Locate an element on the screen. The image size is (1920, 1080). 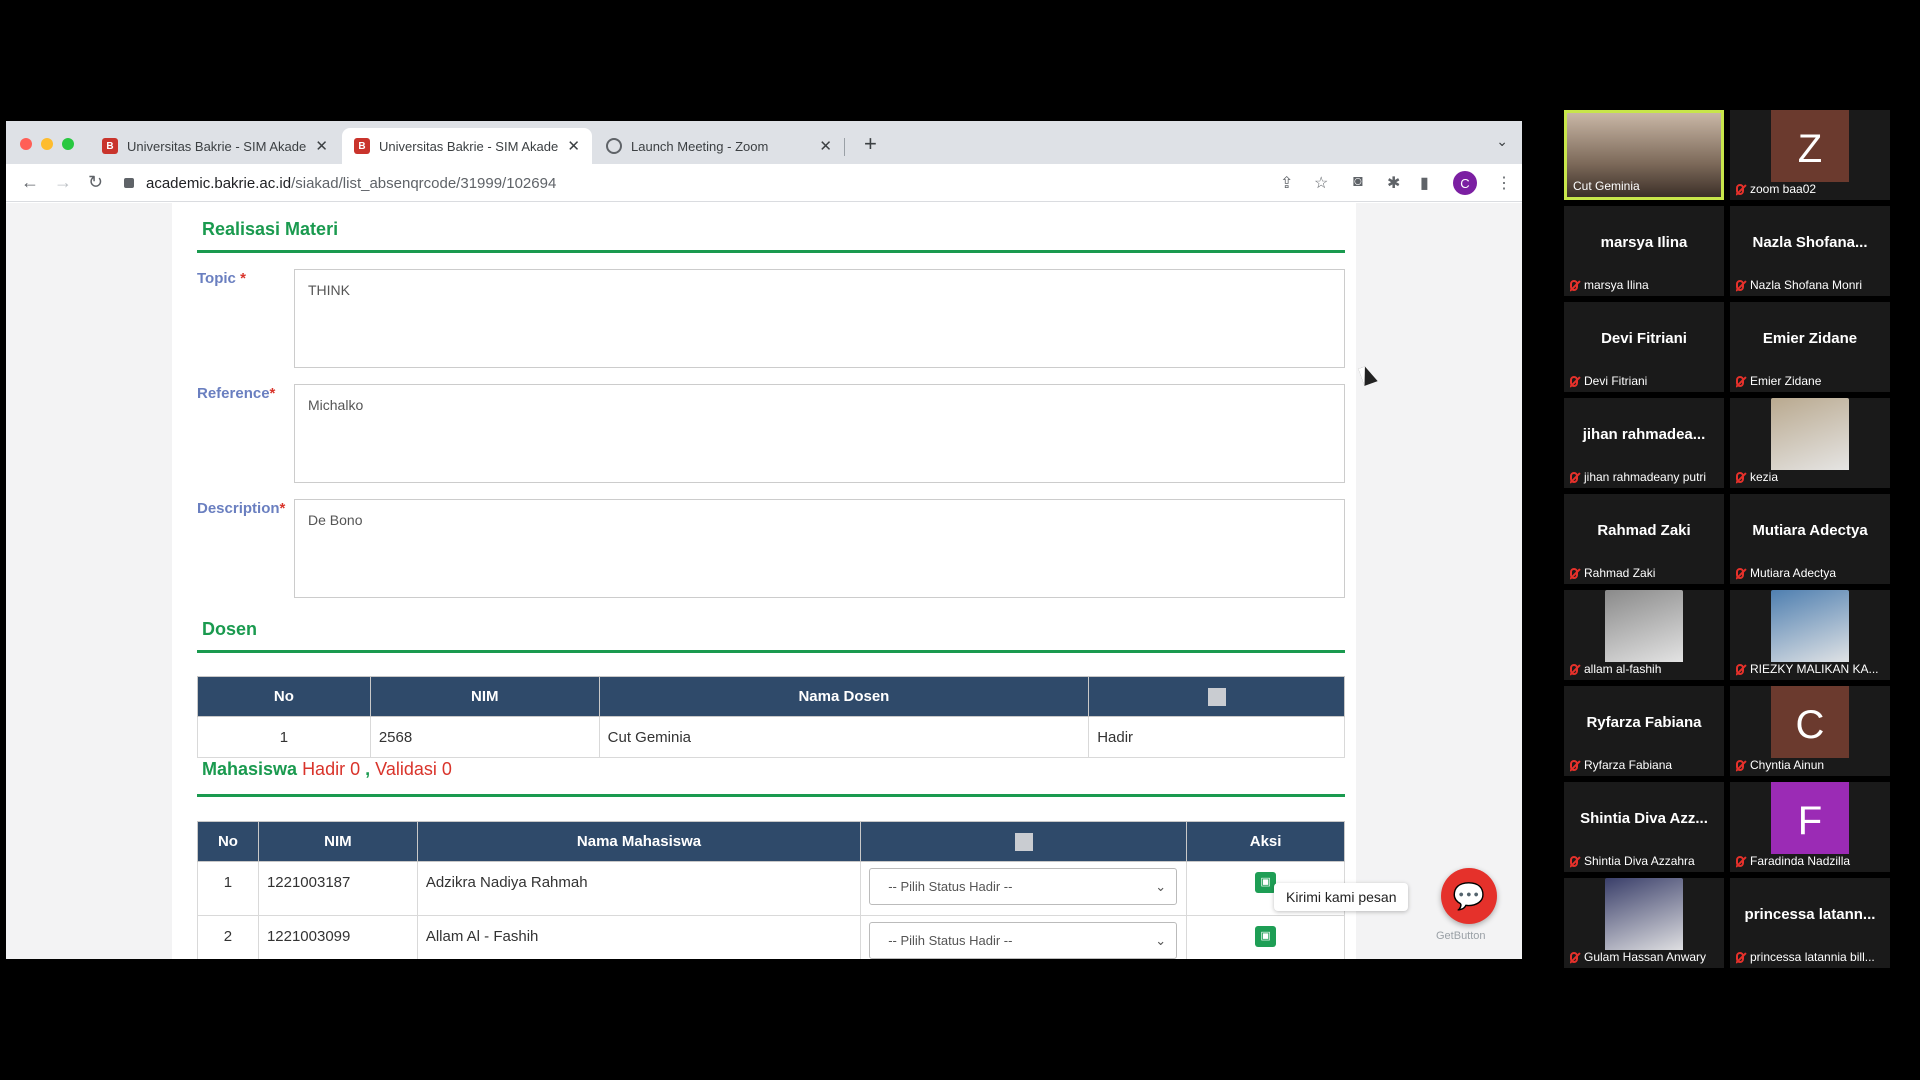
tab-zoom-launch: Launch Meeting - Zoom ✕ is located at coordinates (719, 146).